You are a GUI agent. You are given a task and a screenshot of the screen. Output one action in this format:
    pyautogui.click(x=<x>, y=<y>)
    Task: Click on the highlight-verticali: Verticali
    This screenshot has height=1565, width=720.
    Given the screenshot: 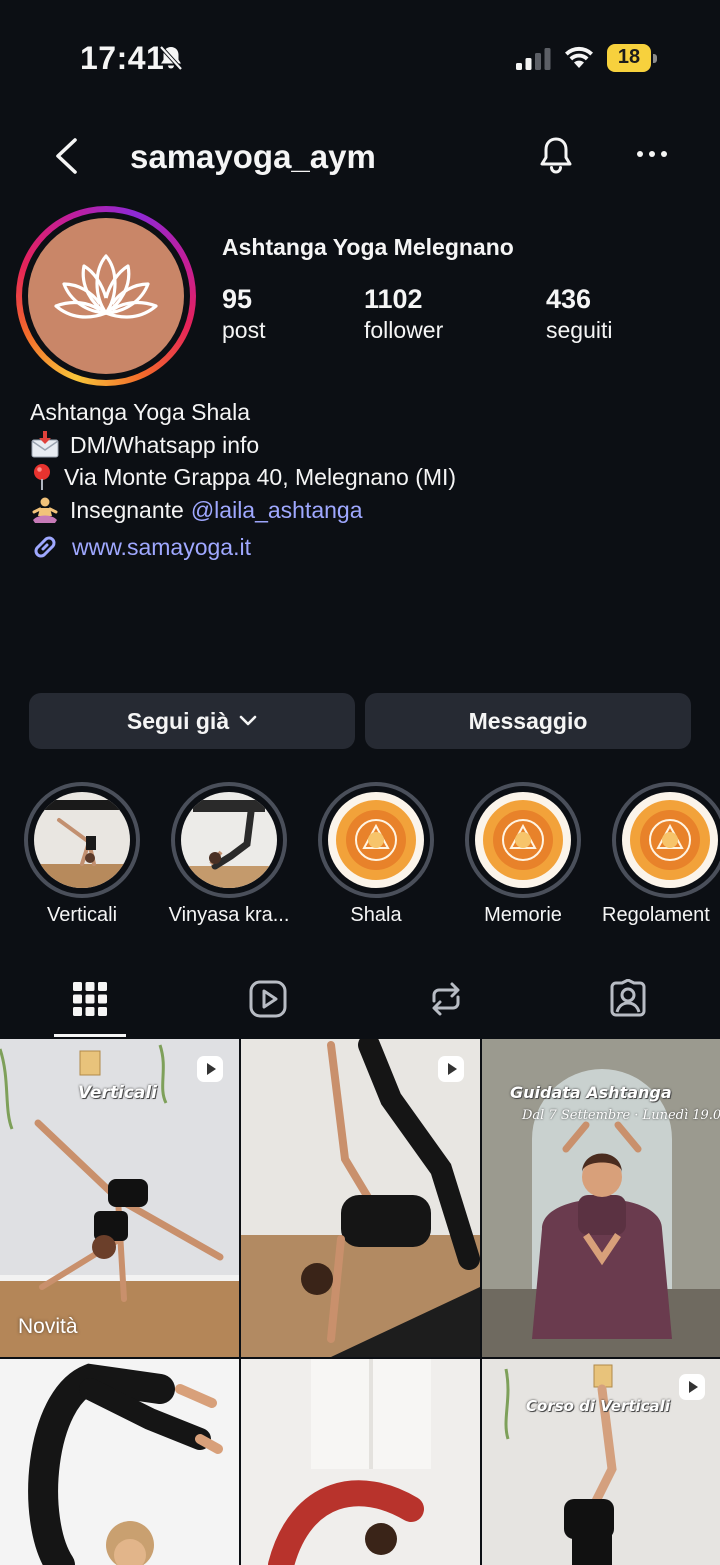 What is the action you would take?
    pyautogui.click(x=82, y=854)
    